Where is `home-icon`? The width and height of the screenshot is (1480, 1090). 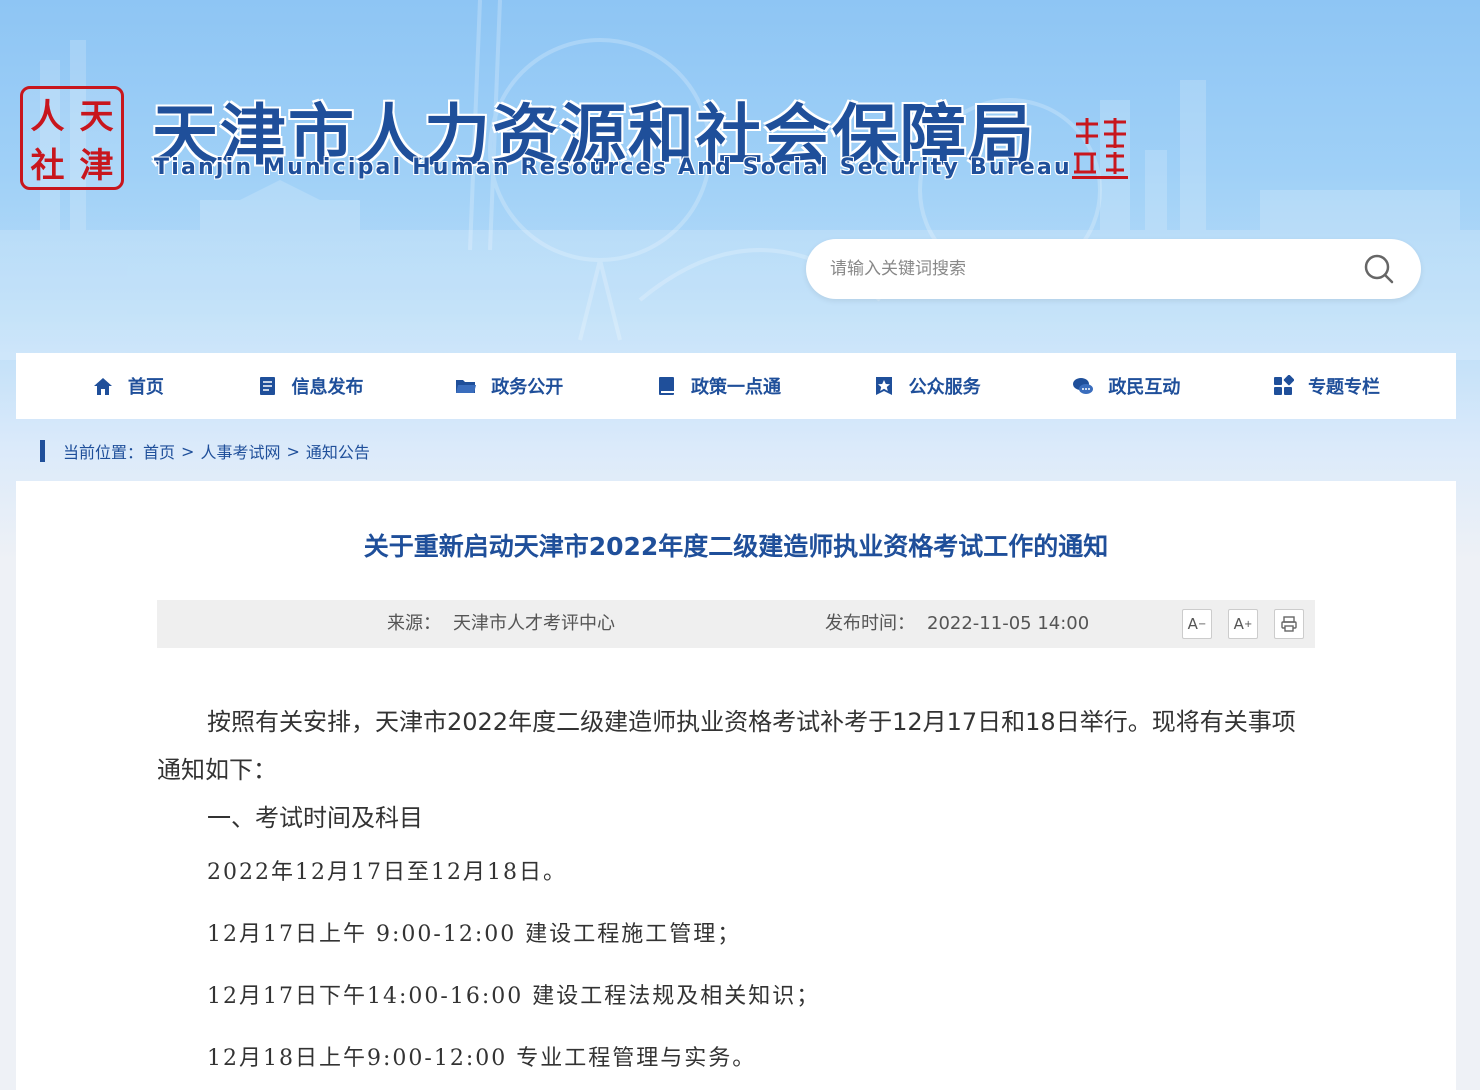
home-icon is located at coordinates (102, 386).